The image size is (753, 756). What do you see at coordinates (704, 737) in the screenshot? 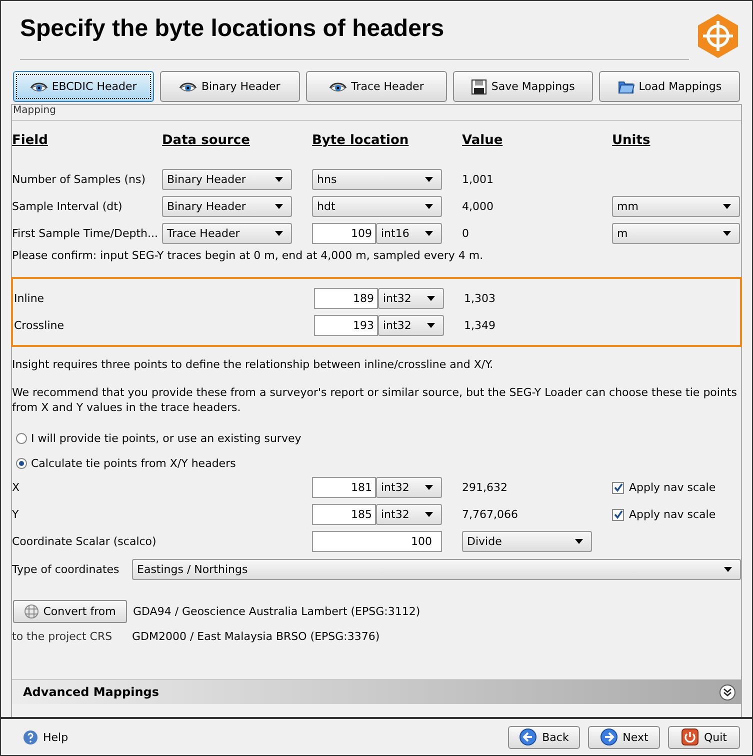
I see `nav-button: Quit` at bounding box center [704, 737].